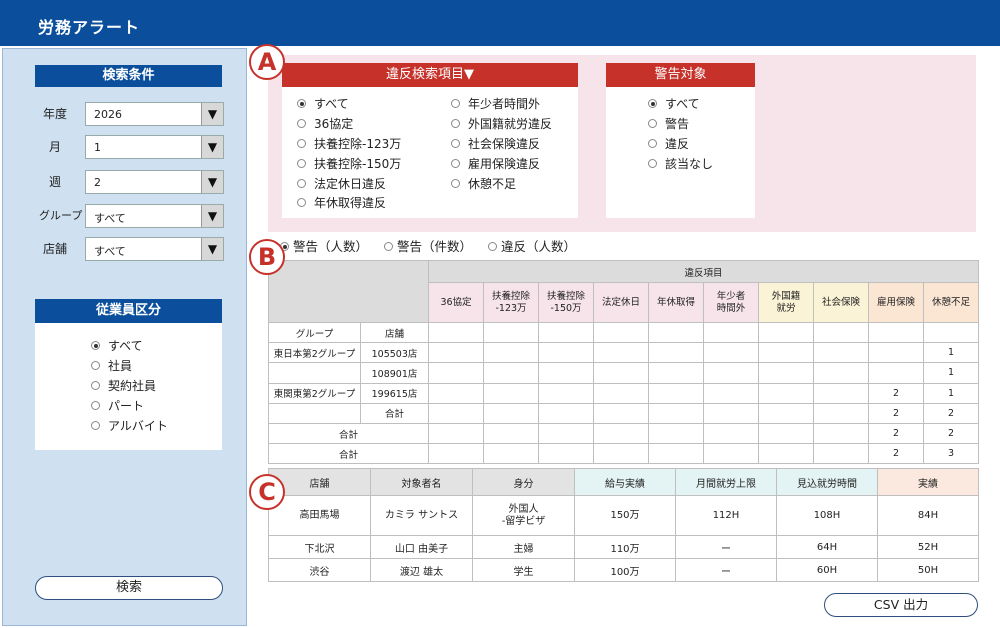 This screenshot has width=1000, height=628. What do you see at coordinates (267, 492) in the screenshot?
I see `annotation-marker-c: C` at bounding box center [267, 492].